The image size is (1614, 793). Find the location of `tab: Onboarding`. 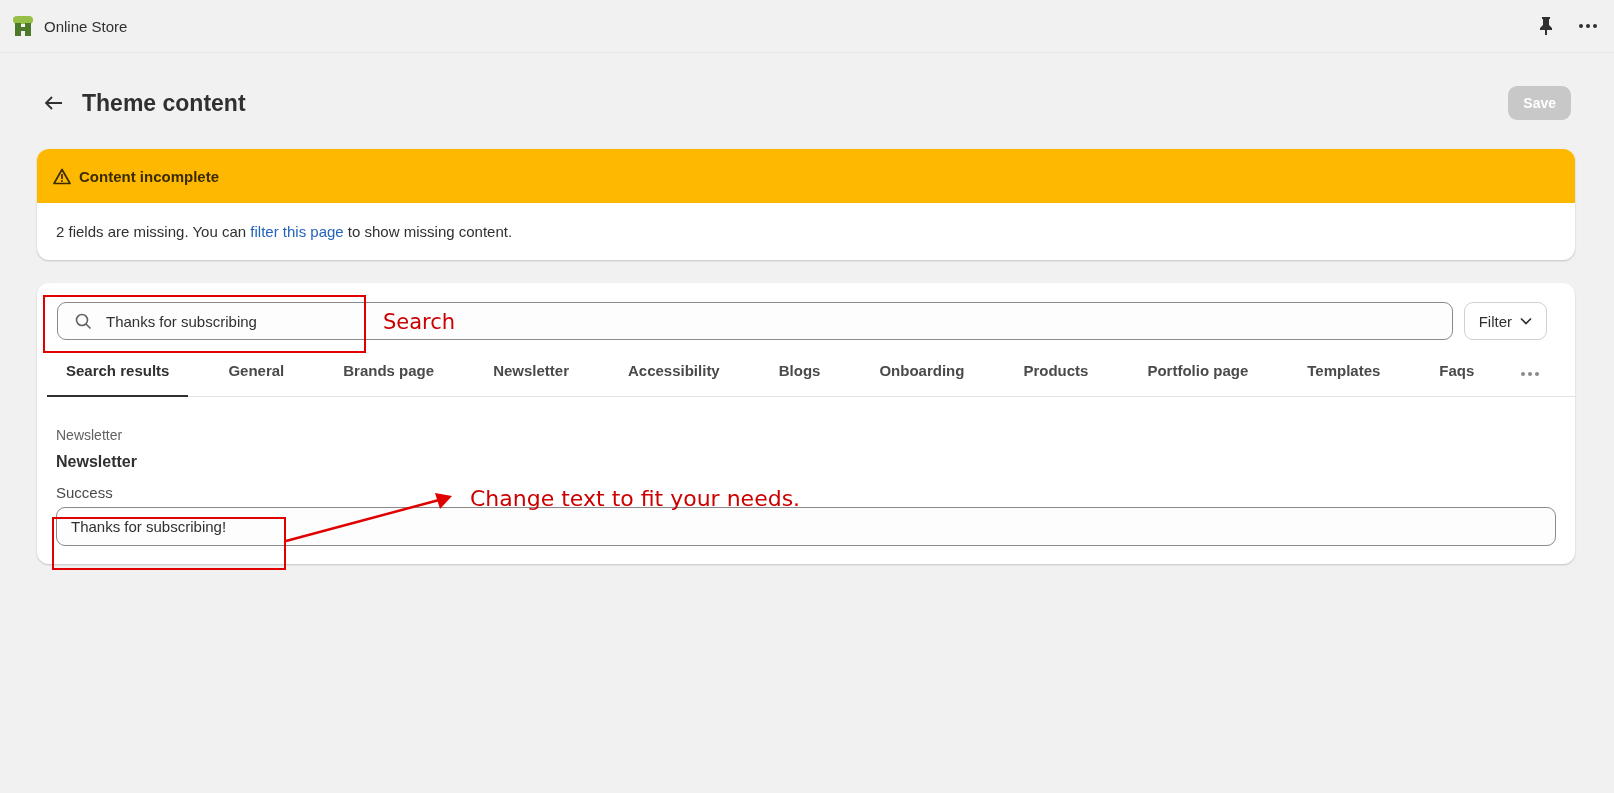

tab: Onboarding is located at coordinates (922, 374).